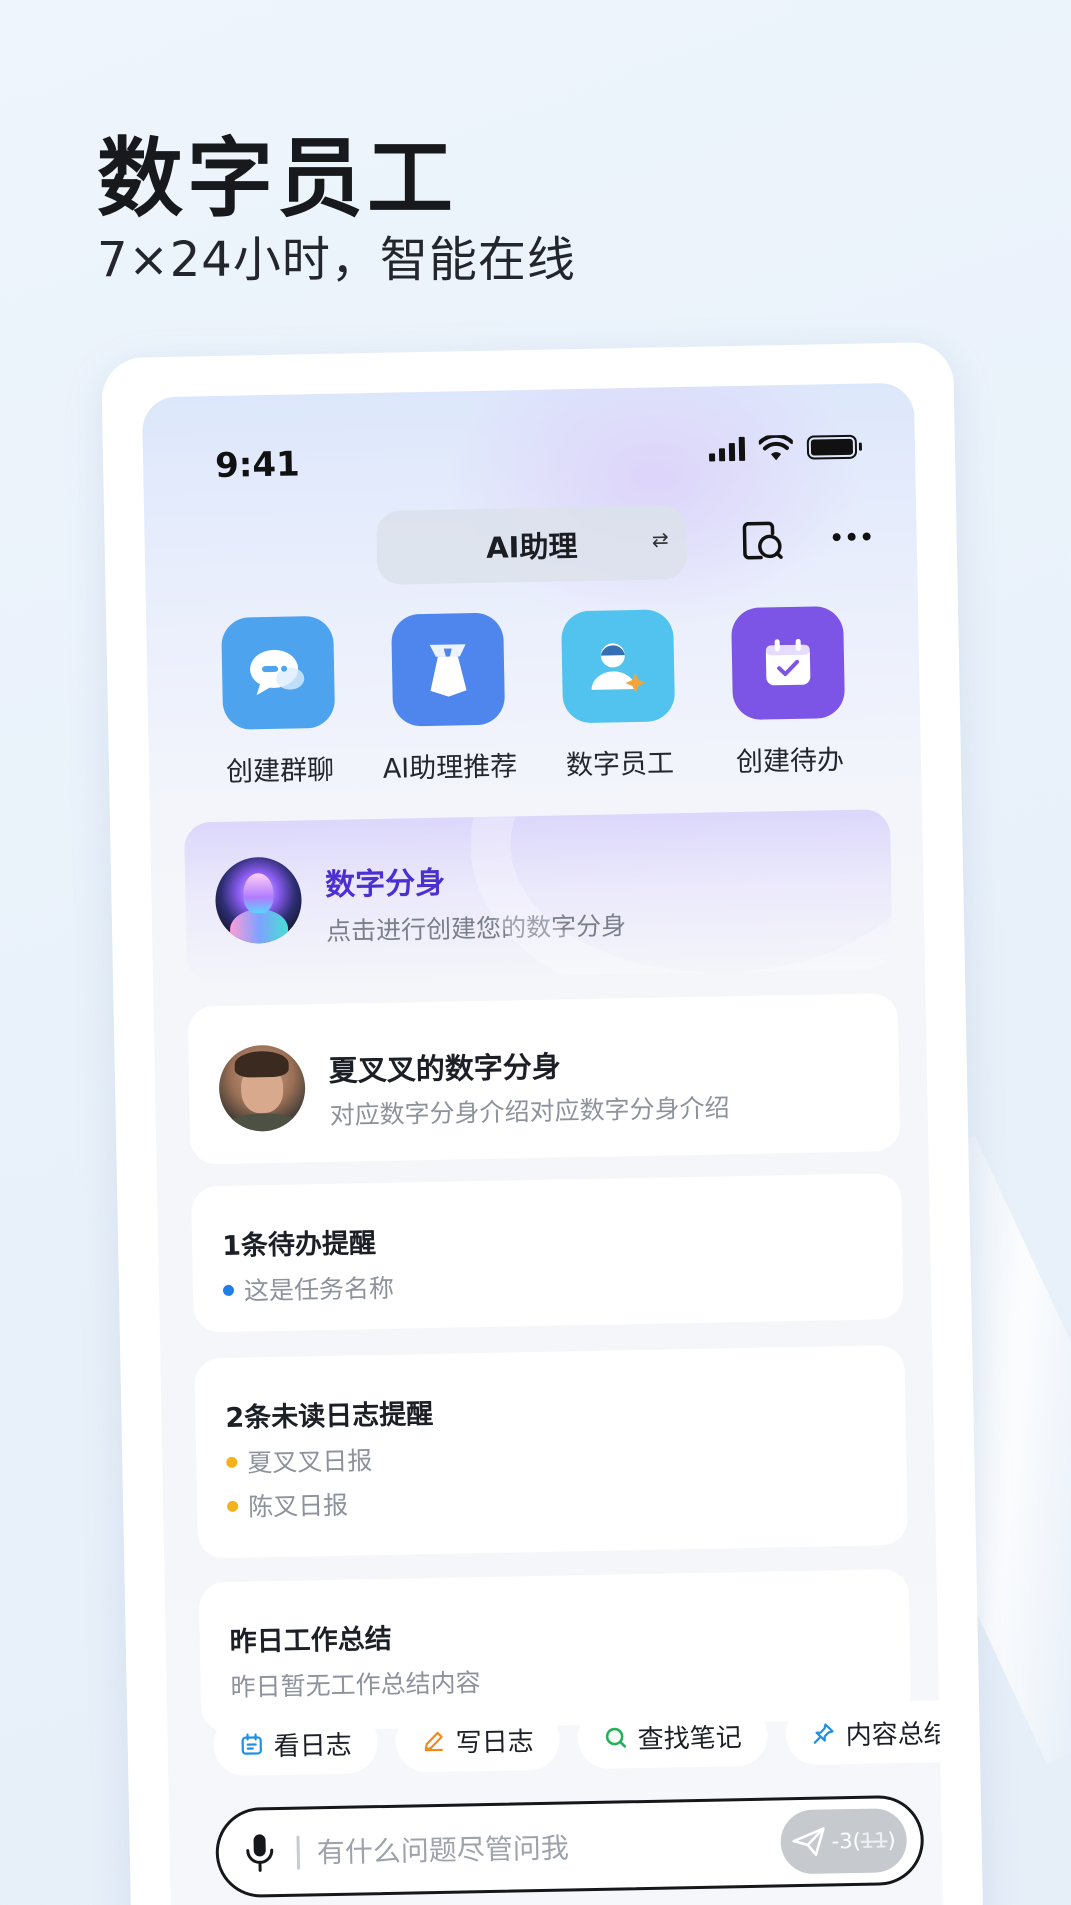  I want to click on chip-view-log: 看日志, so click(296, 1744).